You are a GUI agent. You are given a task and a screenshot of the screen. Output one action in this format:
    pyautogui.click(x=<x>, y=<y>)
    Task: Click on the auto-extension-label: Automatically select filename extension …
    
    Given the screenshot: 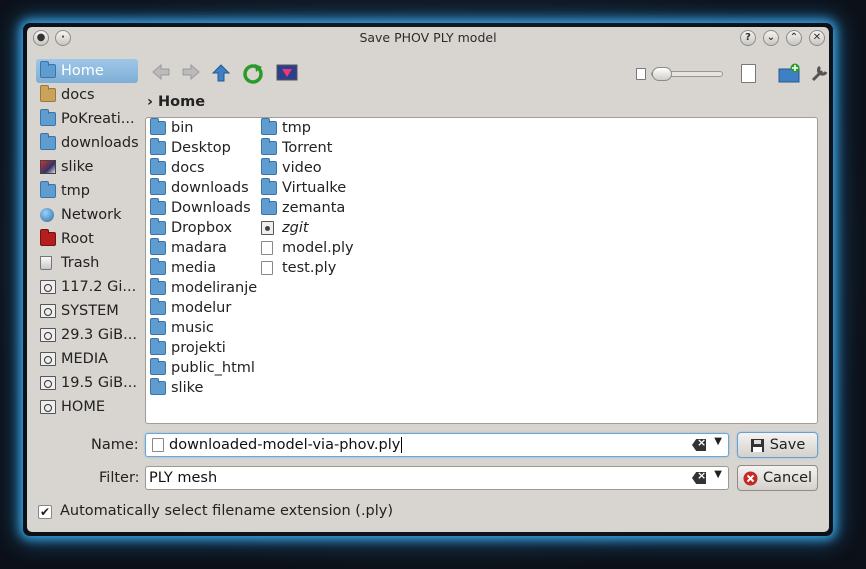 What is the action you would take?
    pyautogui.click(x=226, y=511)
    